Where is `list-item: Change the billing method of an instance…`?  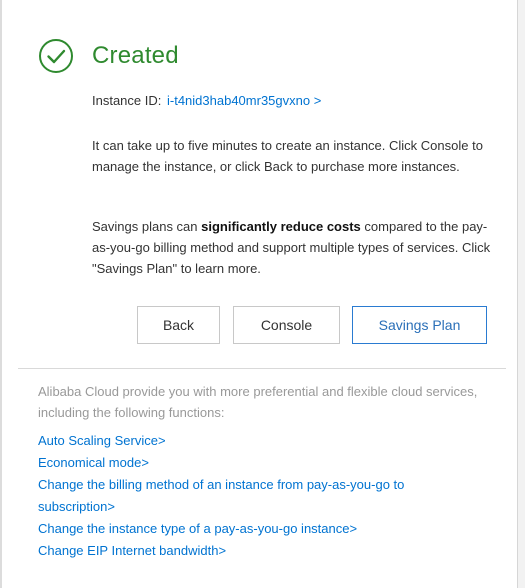 list-item: Change the billing method of an instance… is located at coordinates (258, 496).